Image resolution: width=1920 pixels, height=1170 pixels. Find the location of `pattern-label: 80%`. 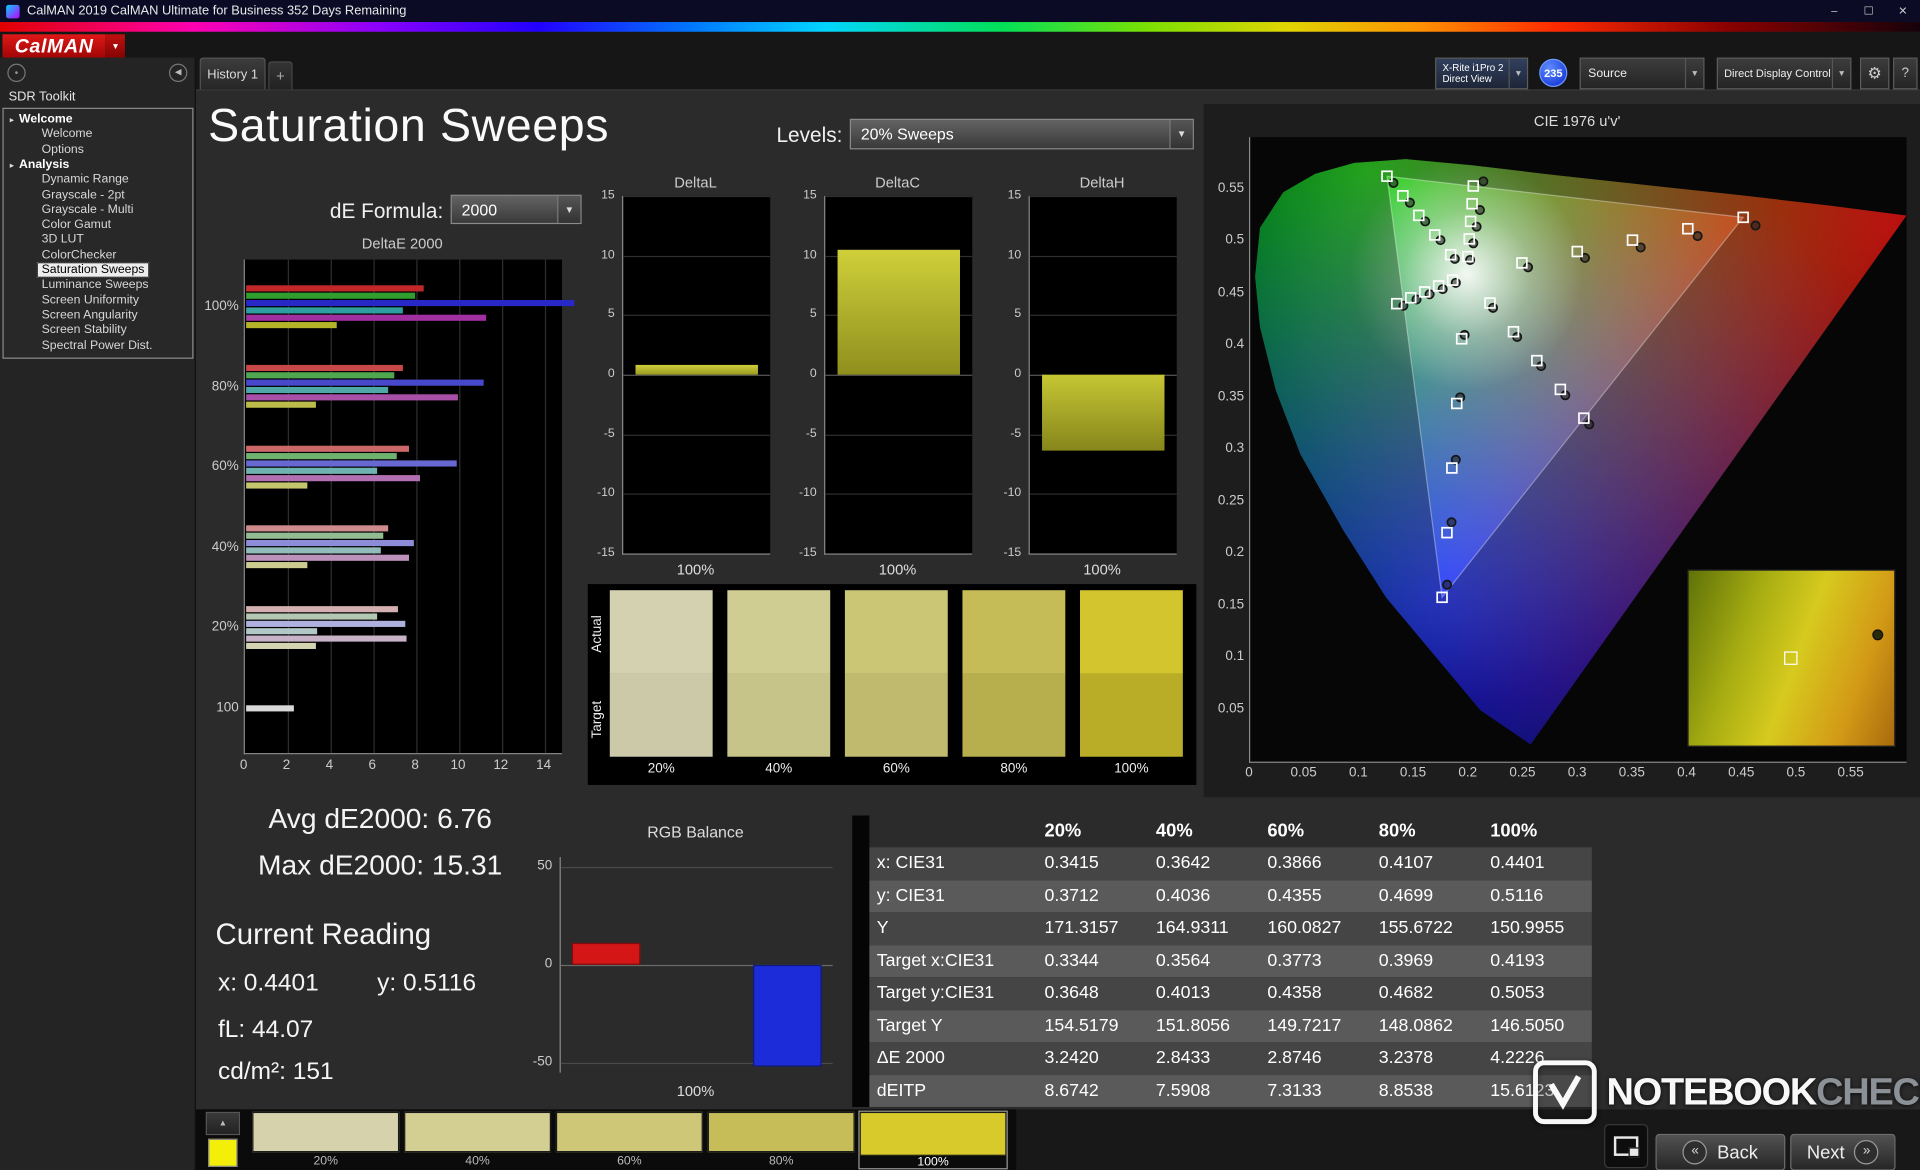

pattern-label: 80% is located at coordinates (781, 1161).